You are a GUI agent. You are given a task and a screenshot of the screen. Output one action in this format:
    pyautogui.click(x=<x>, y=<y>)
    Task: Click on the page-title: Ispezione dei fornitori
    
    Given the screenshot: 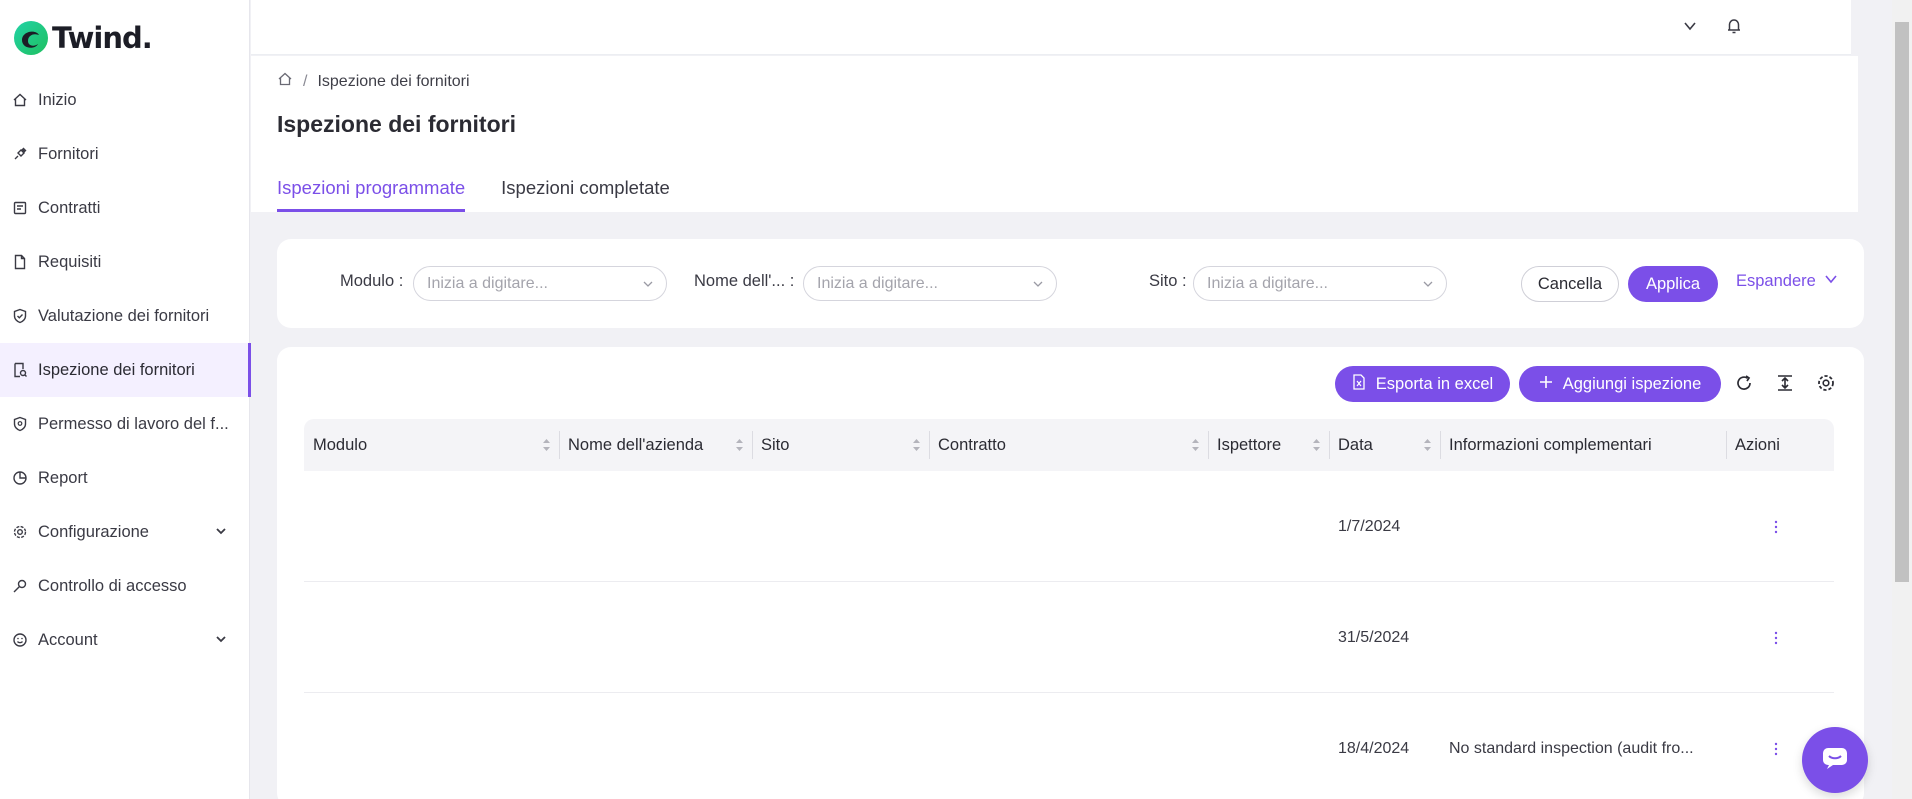 What is the action you would take?
    pyautogui.click(x=396, y=124)
    